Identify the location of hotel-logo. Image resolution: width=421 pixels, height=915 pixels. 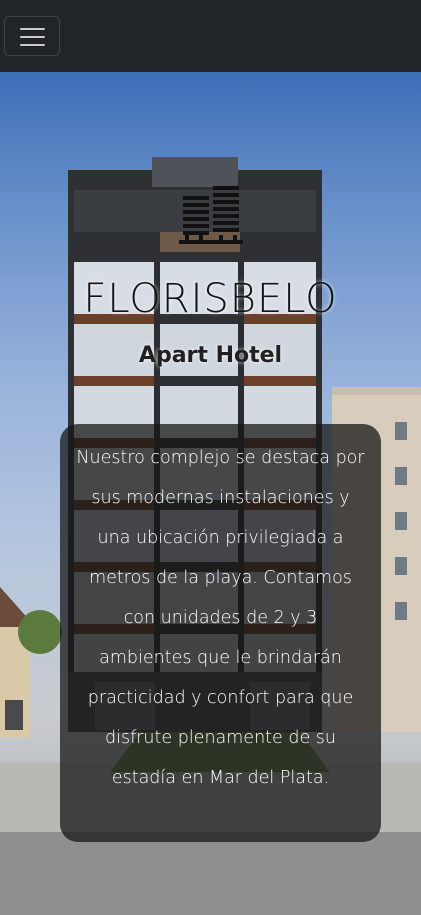
(210, 217).